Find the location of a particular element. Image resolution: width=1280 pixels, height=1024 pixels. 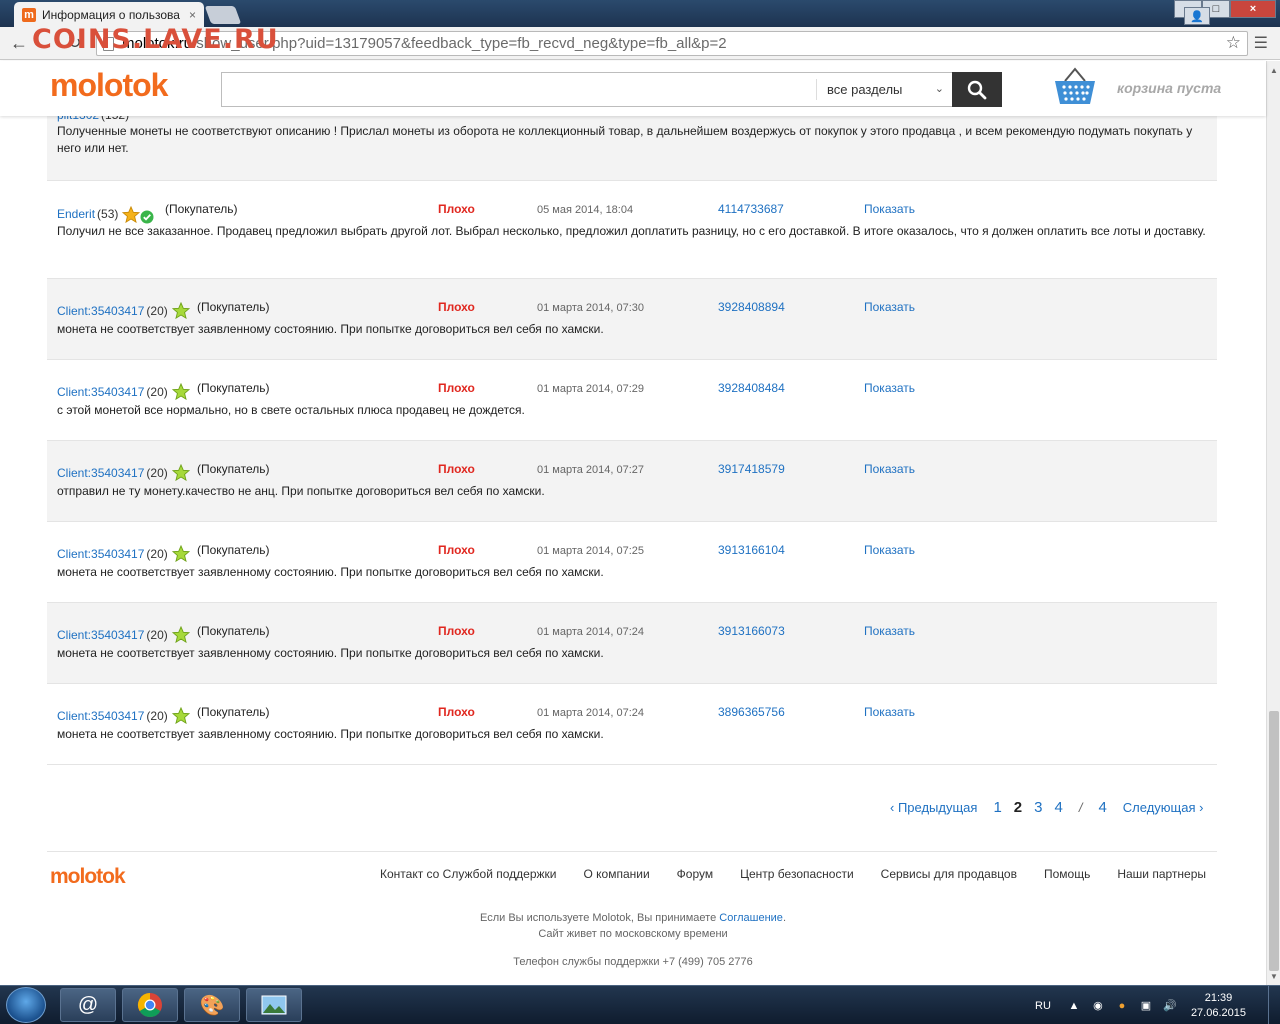

lot-link: 3928408894 is located at coordinates (751, 307).